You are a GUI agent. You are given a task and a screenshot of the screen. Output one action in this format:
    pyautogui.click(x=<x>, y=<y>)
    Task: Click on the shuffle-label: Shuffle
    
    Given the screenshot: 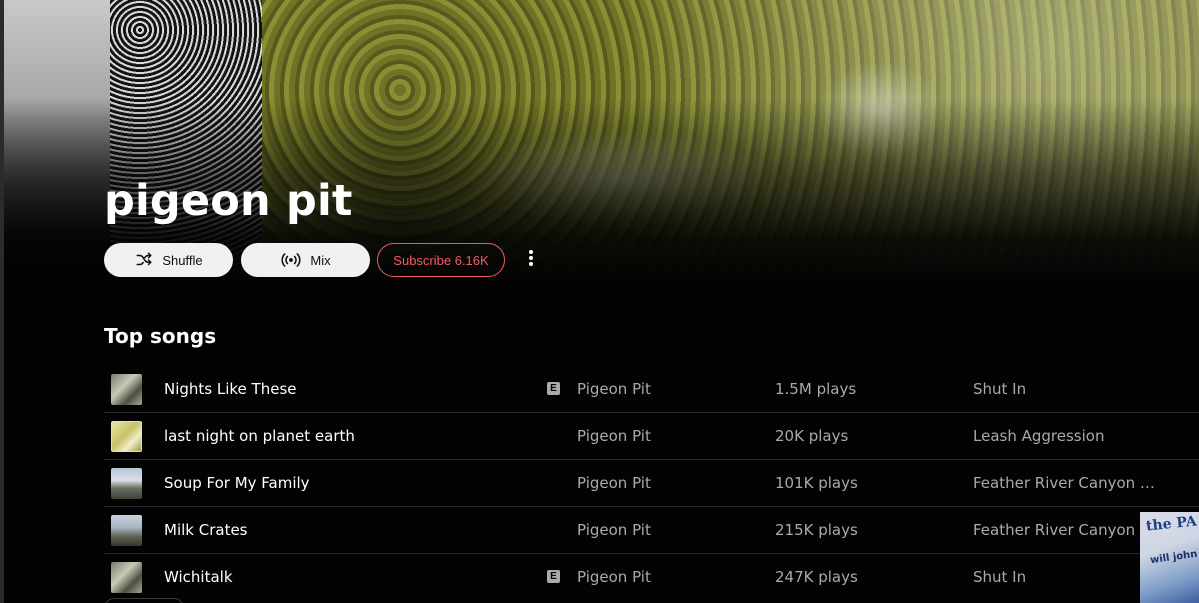 What is the action you would take?
    pyautogui.click(x=182, y=260)
    